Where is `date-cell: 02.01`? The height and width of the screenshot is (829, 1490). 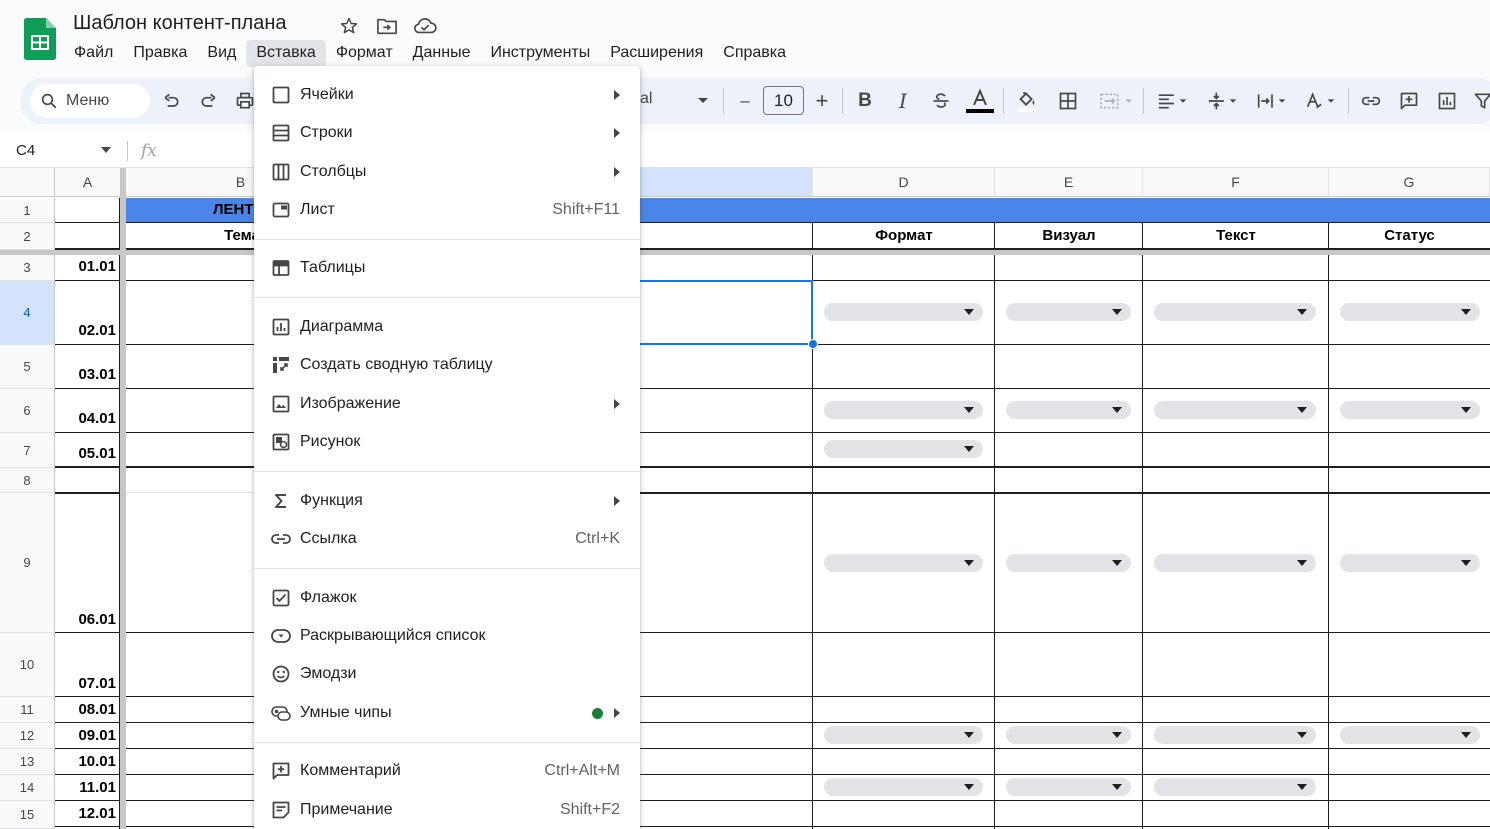 date-cell: 02.01 is located at coordinates (86, 330).